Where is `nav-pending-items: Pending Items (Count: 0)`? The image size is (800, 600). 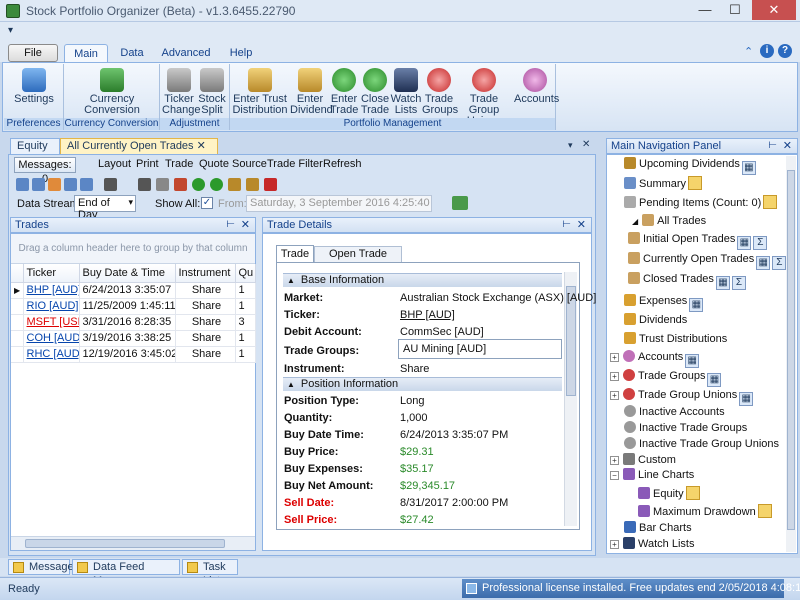
nav-pending-items: Pending Items (Count: 0) is located at coordinates (701, 202).